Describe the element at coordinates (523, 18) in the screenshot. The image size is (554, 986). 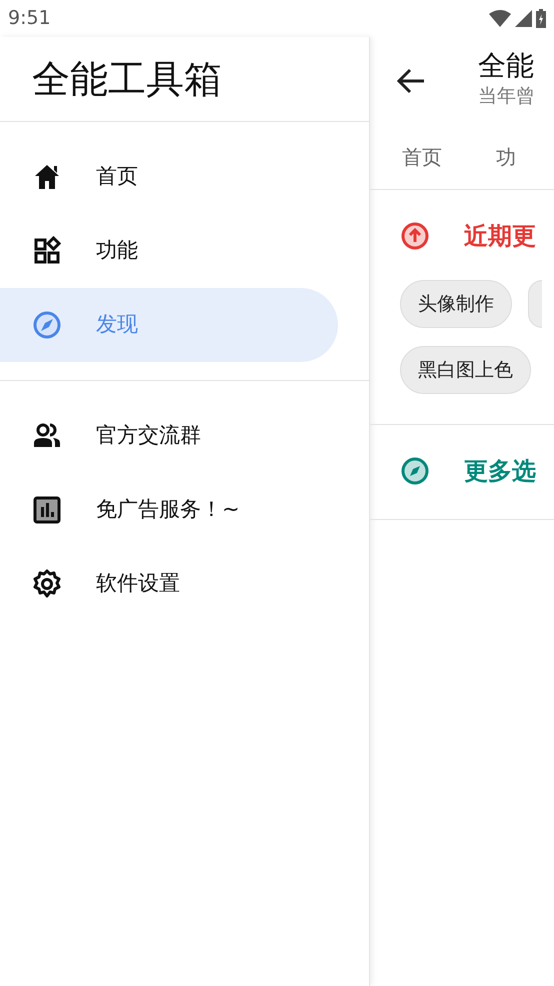
I see `signal-icon` at that location.